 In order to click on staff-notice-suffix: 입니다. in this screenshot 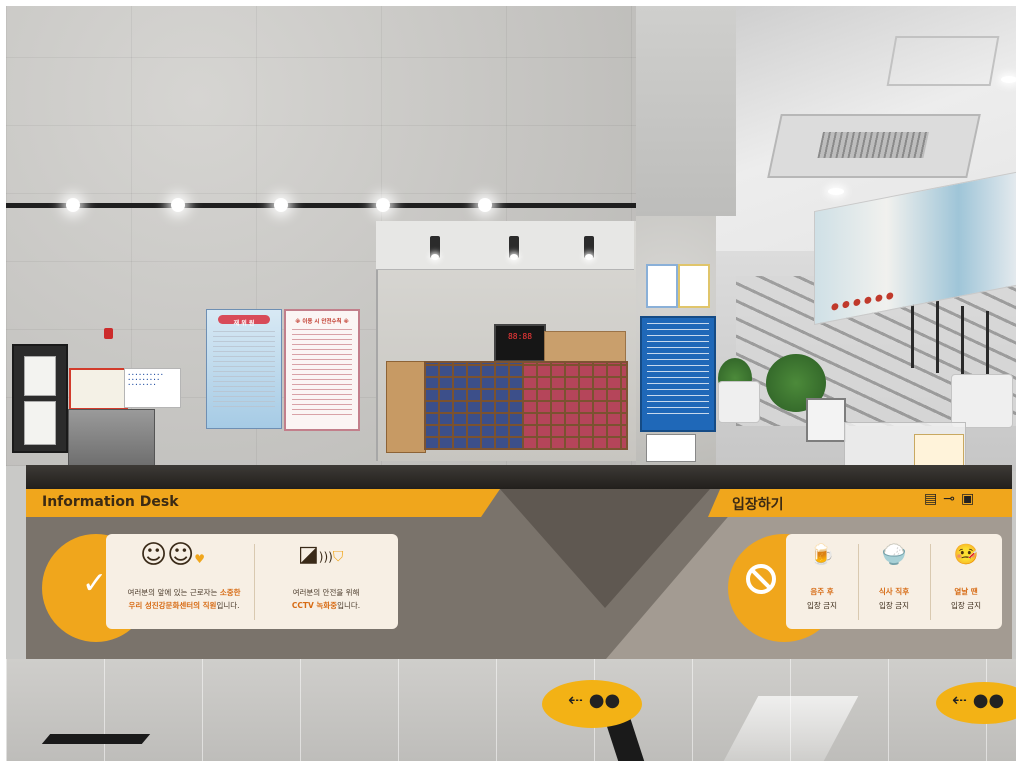, I will do `click(228, 605)`.